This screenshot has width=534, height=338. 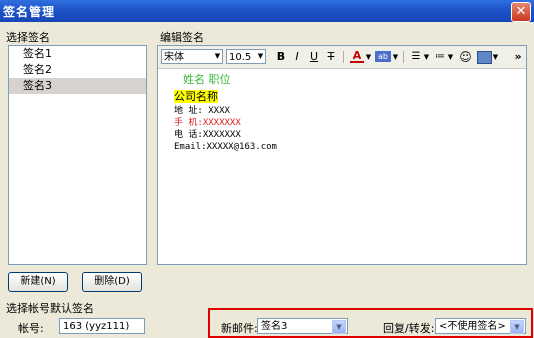 What do you see at coordinates (331, 57) in the screenshot?
I see `strikethrough-button: T` at bounding box center [331, 57].